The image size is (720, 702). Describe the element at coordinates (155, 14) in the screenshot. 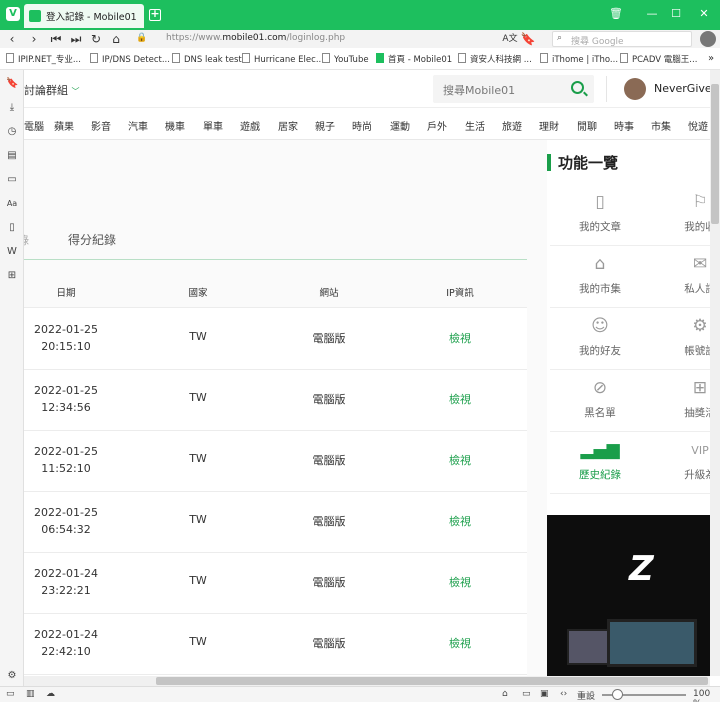

I see `new-tab-button: +` at that location.